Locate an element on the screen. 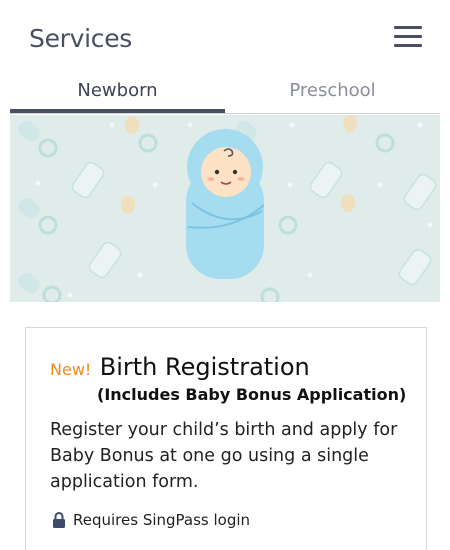 The height and width of the screenshot is (550, 450). hamburger-menu-icon is located at coordinates (408, 38).